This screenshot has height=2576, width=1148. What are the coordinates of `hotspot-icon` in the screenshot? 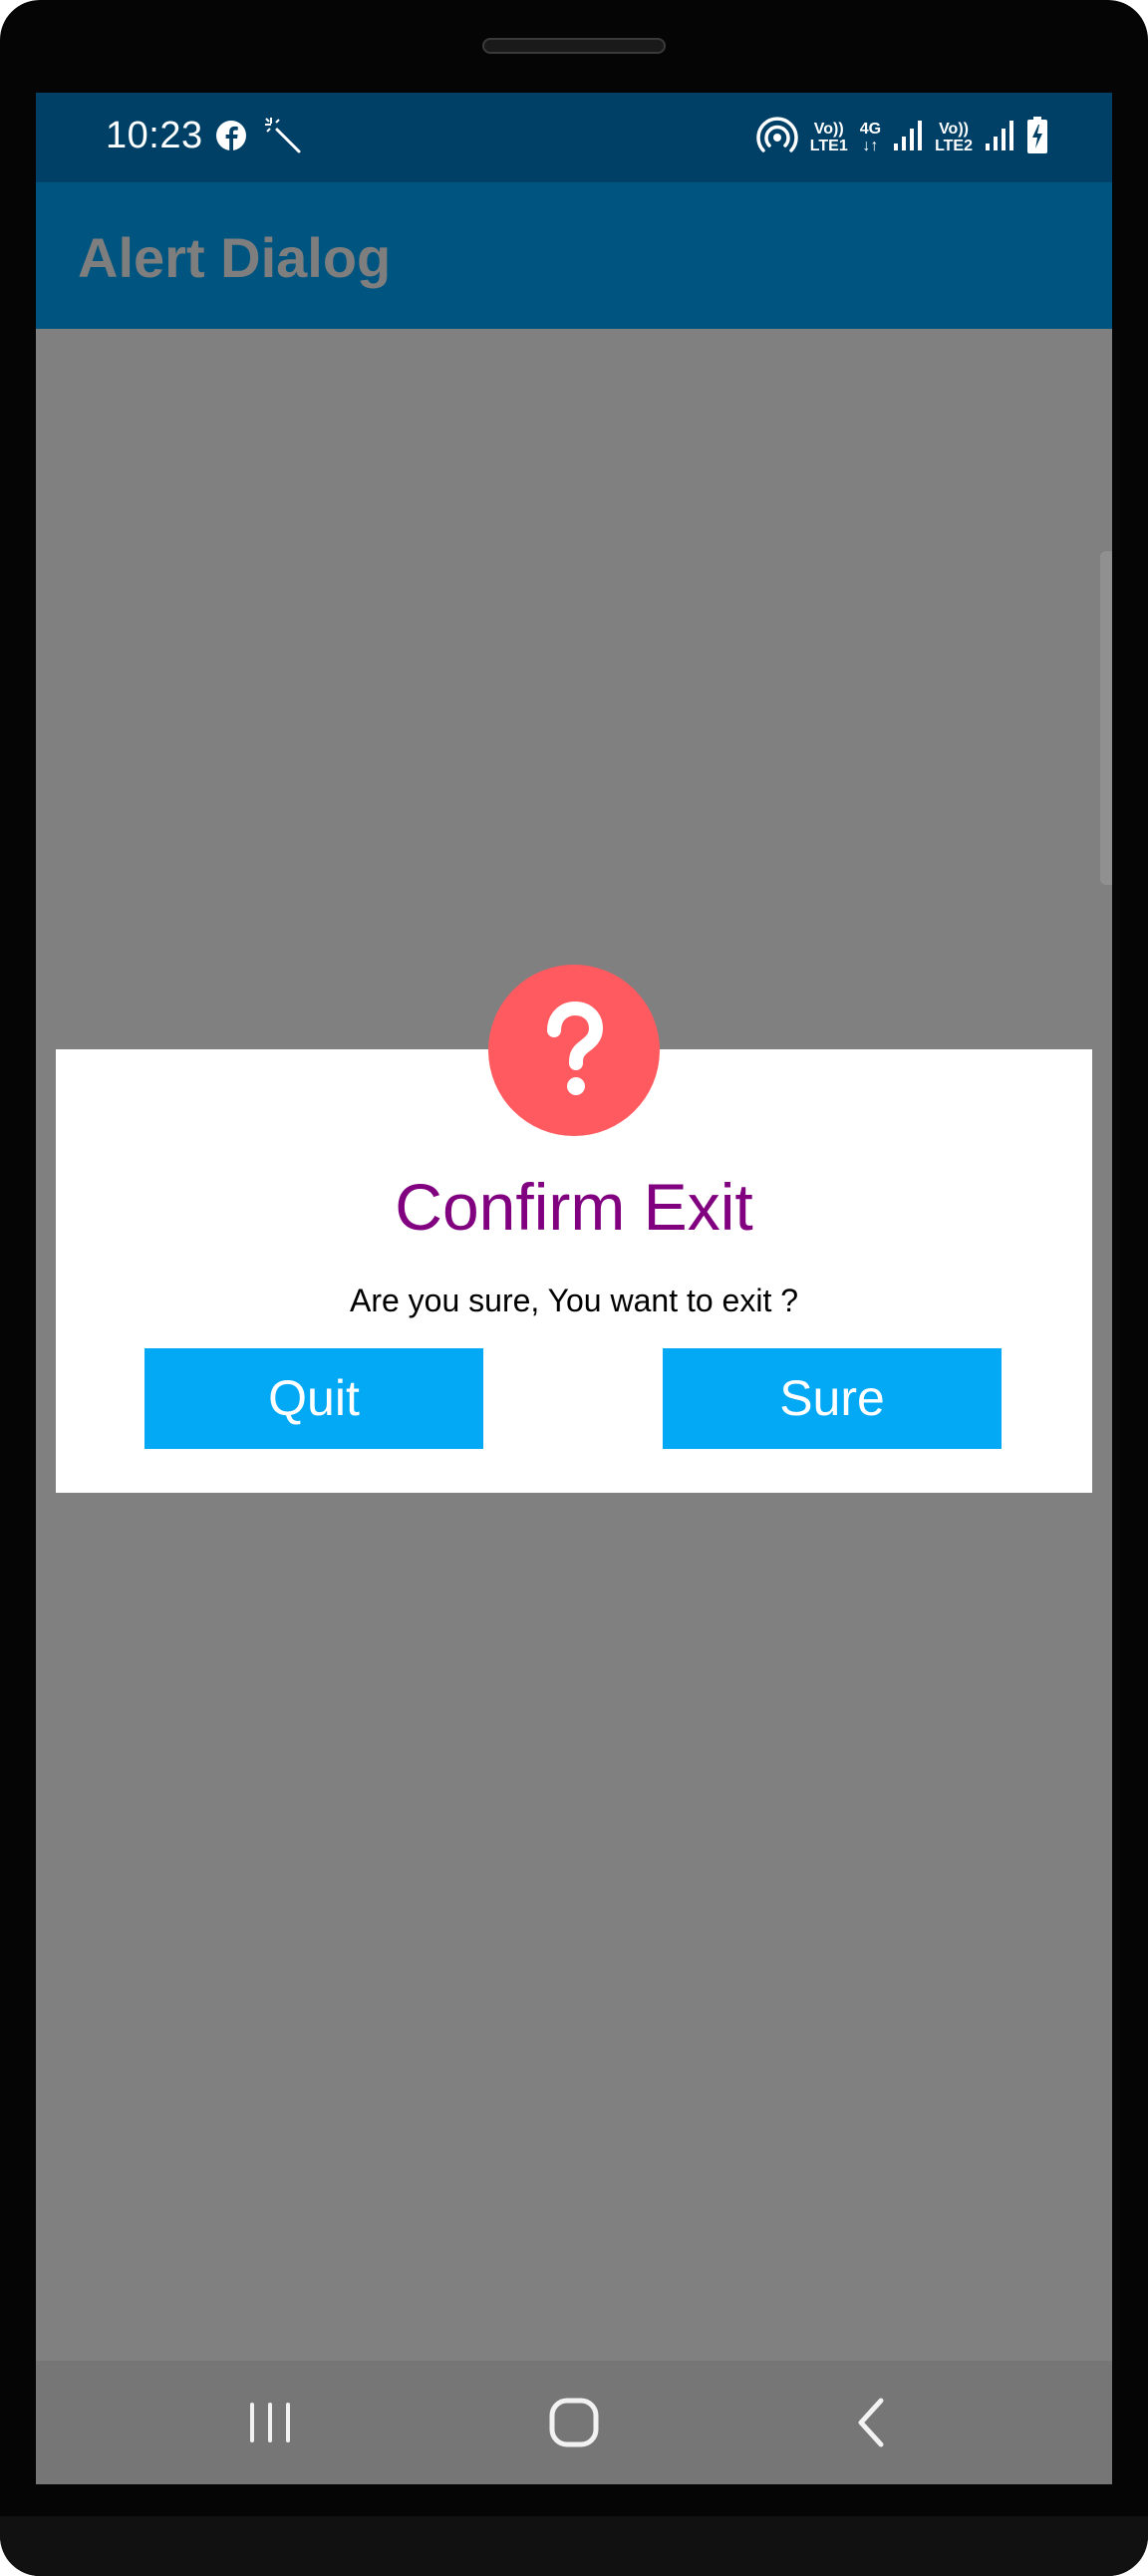 It's located at (777, 138).